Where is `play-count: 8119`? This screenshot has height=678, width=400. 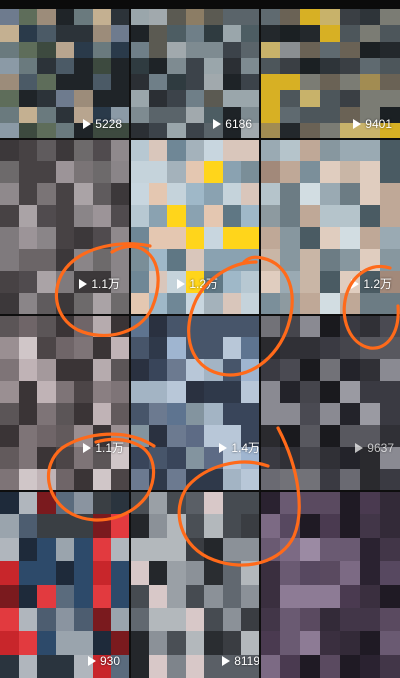
play-count: 8119 is located at coordinates (241, 661).